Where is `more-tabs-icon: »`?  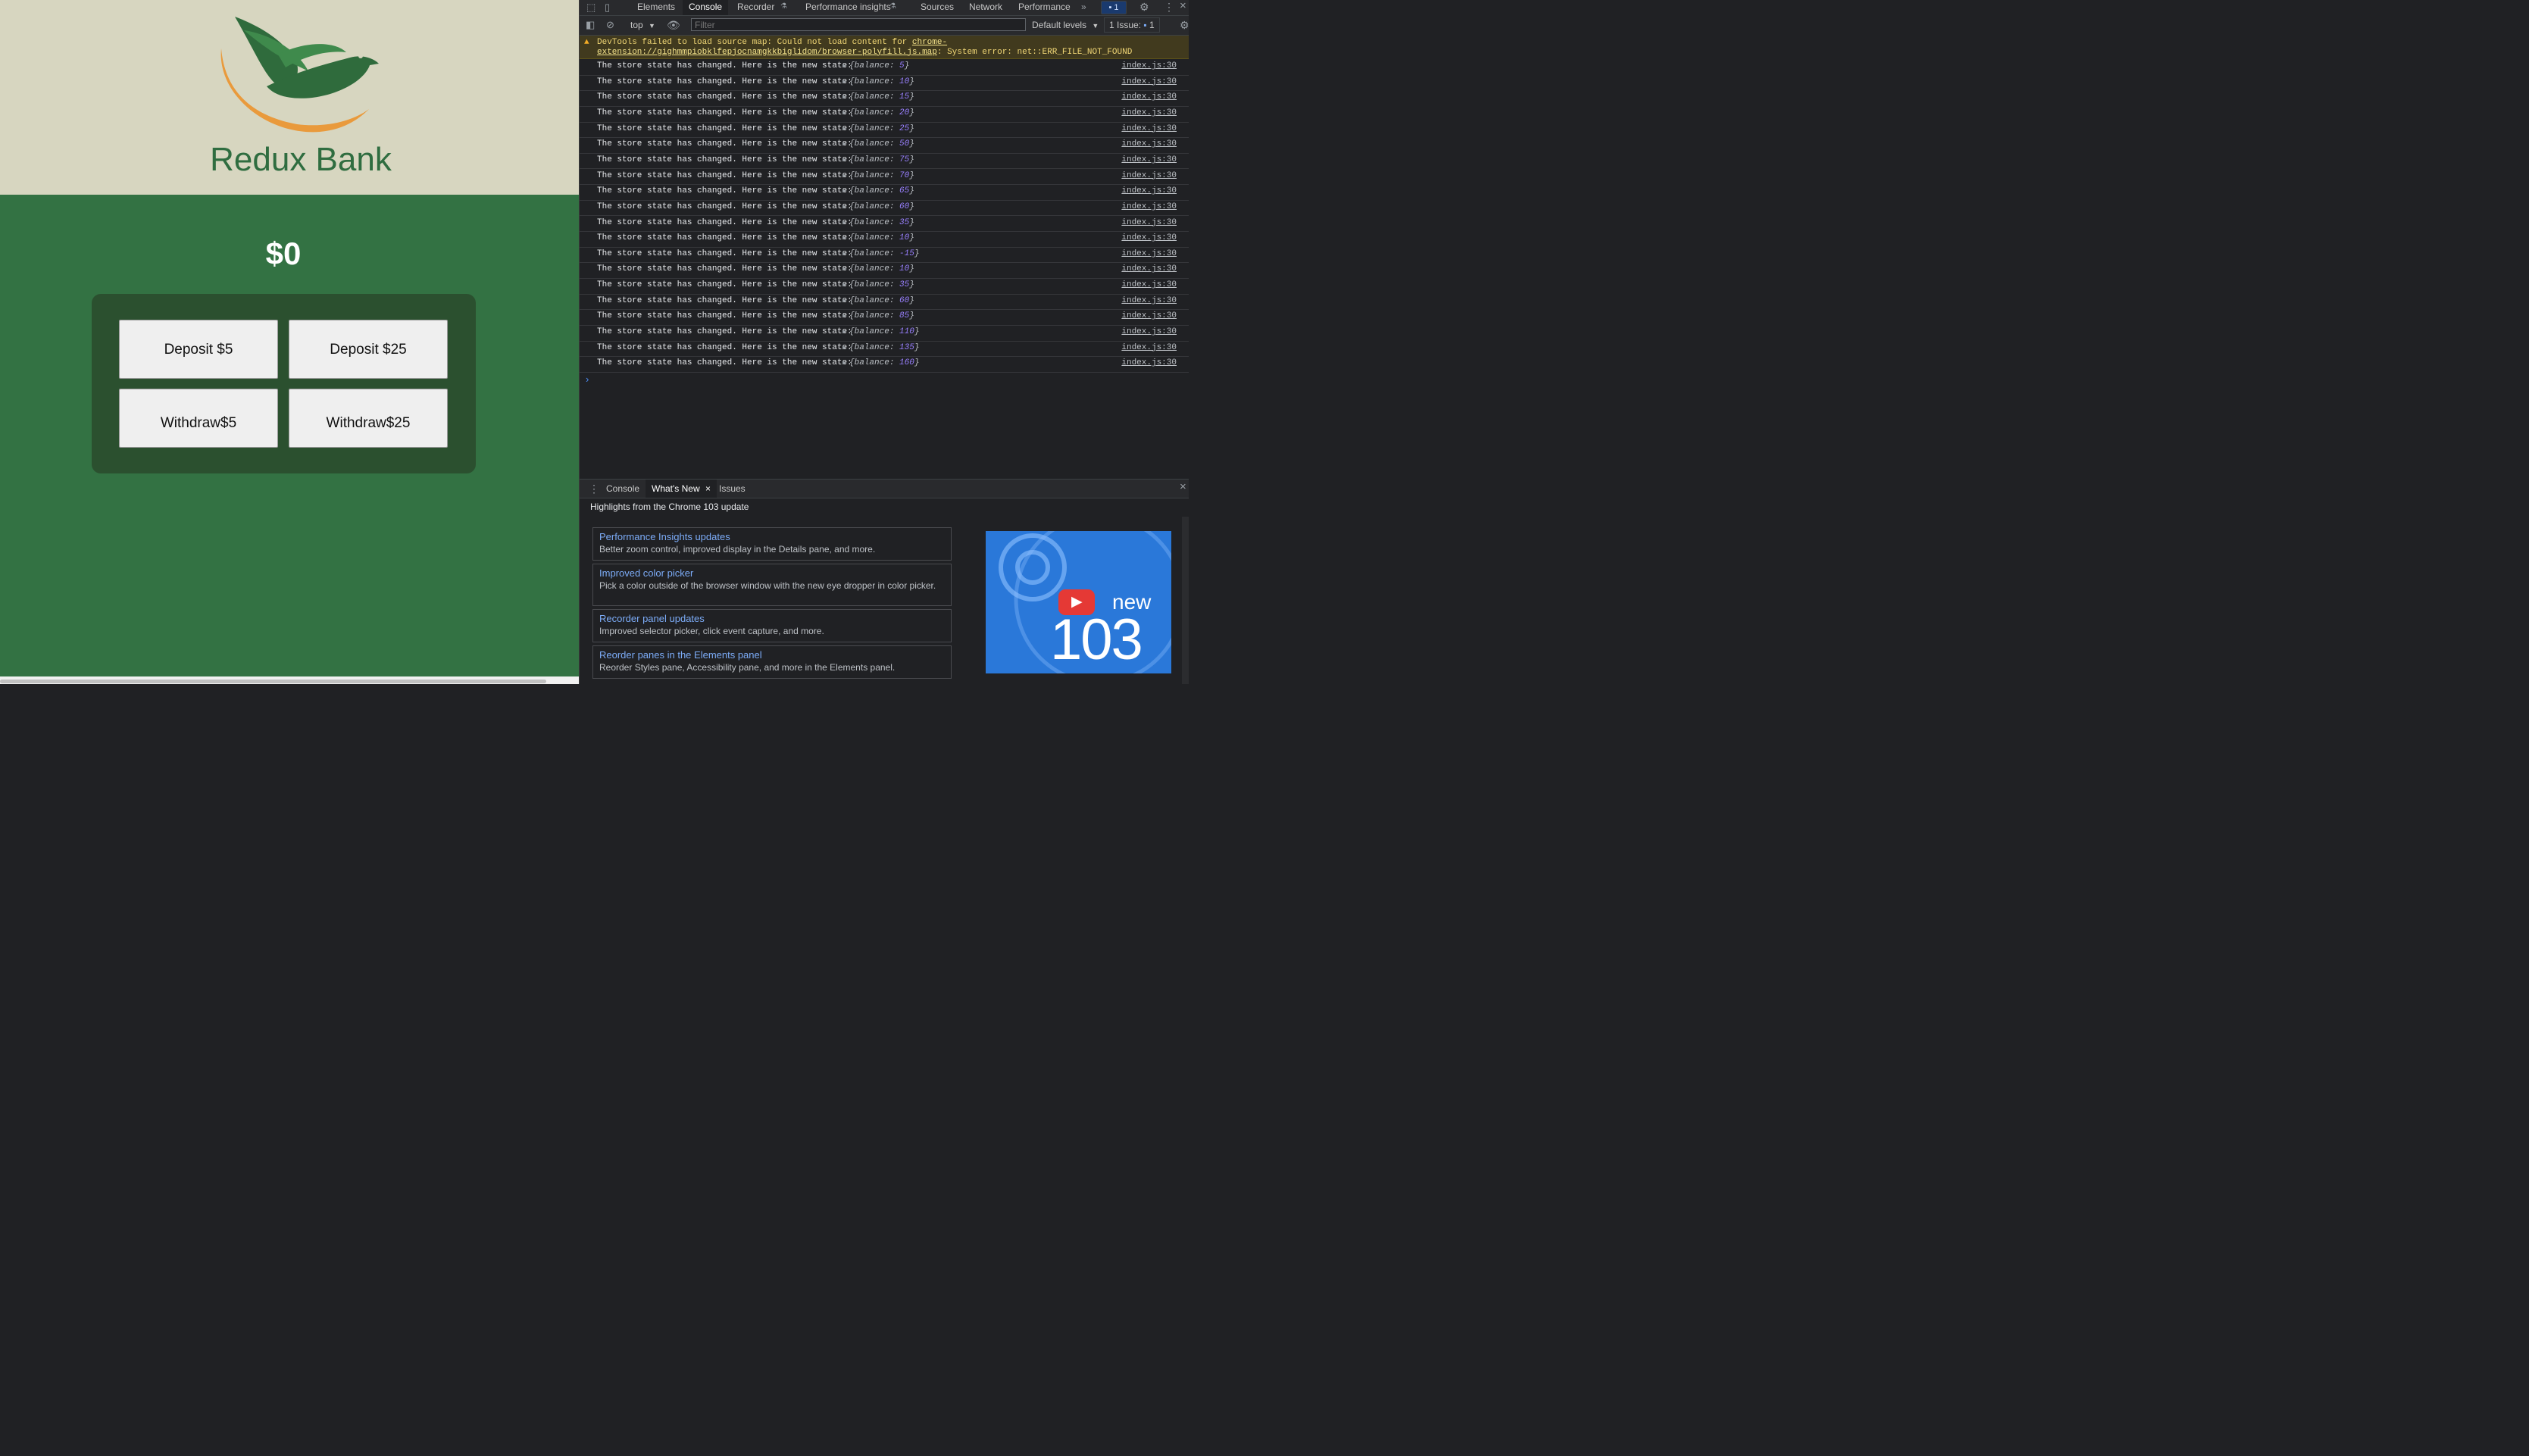 more-tabs-icon: » is located at coordinates (1083, 7).